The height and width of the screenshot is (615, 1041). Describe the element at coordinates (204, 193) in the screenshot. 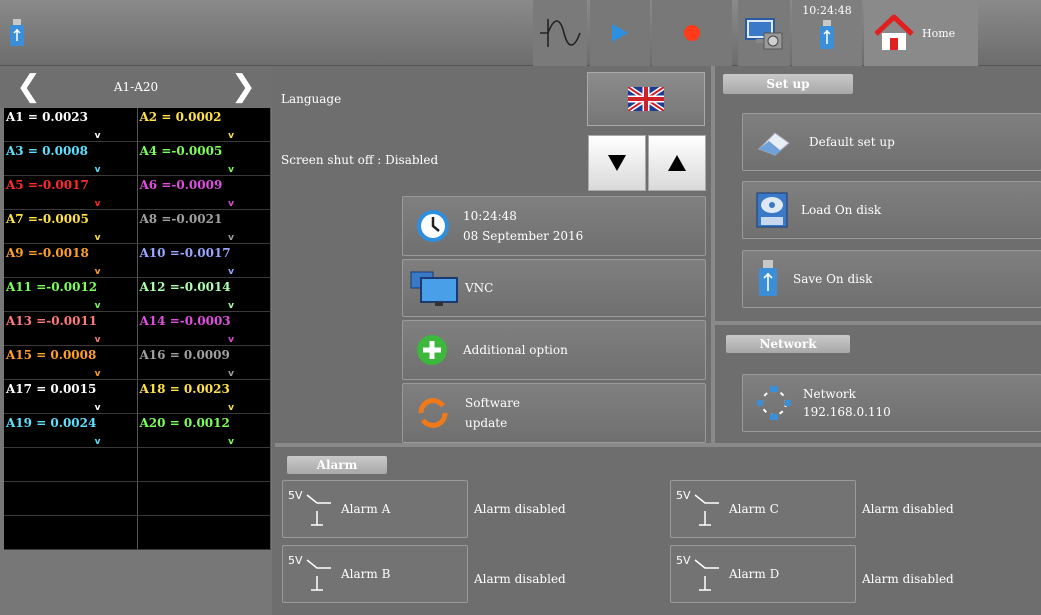

I see `channel-cell: A6 =-0.0009 v` at that location.